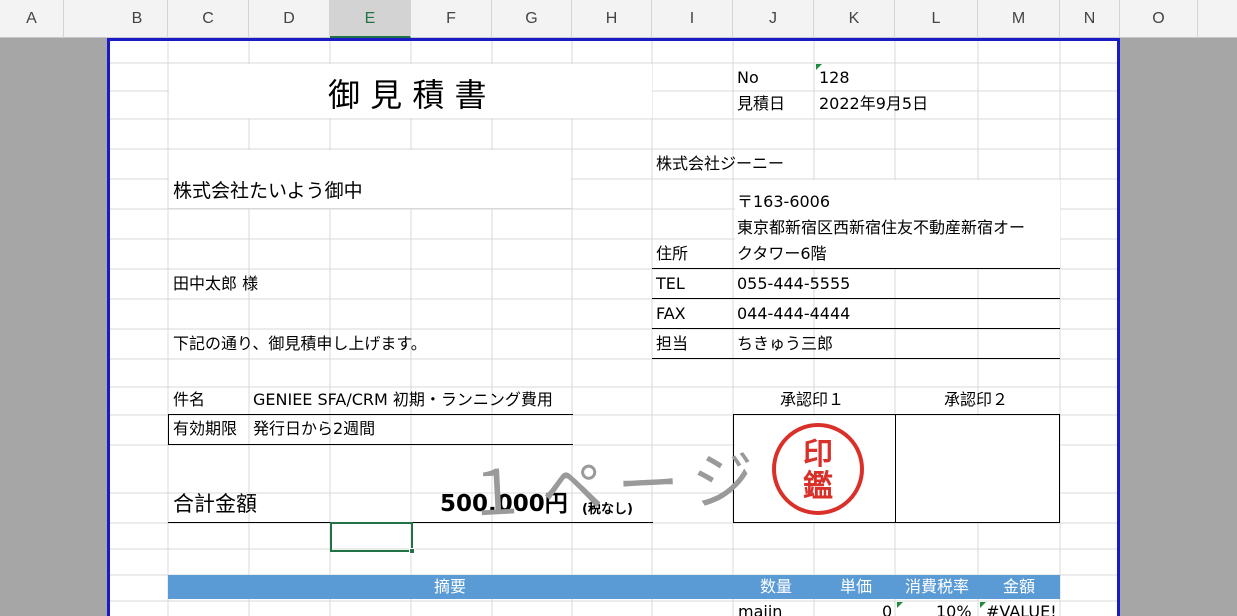 The width and height of the screenshot is (1237, 616). Describe the element at coordinates (407, 95) in the screenshot. I see `document-title: 御 見 積 書` at that location.